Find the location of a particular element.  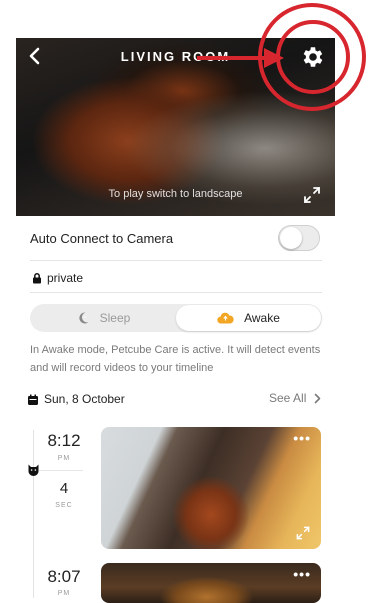

awake-mode-label: Awake is located at coordinates (262, 318).